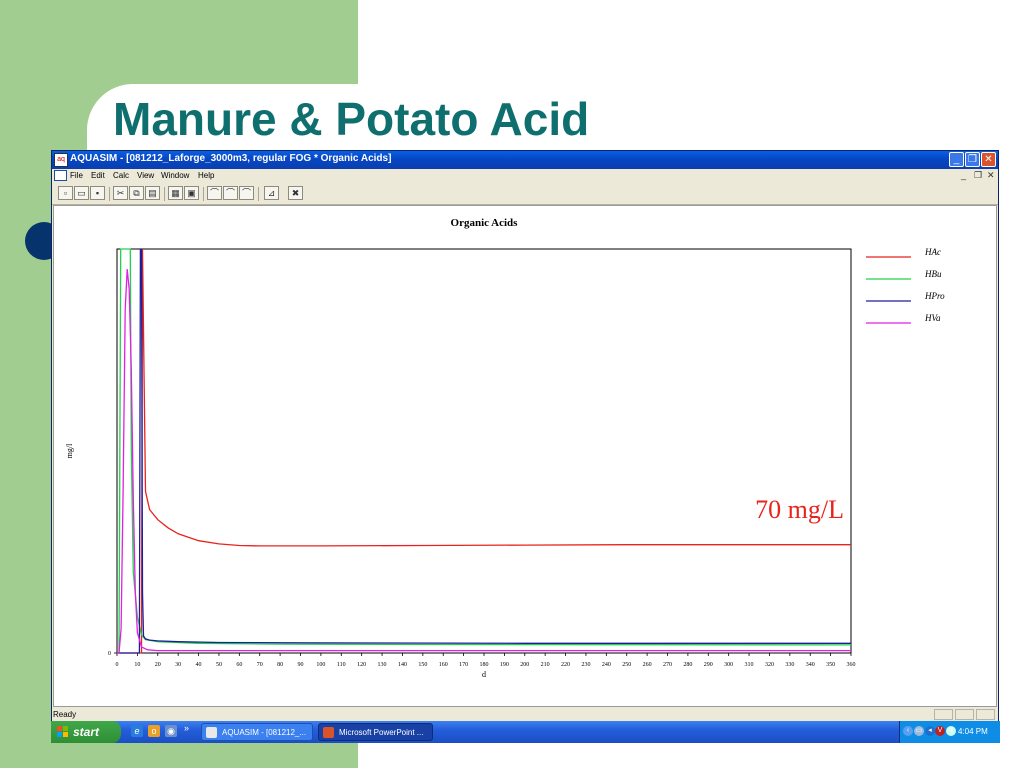  I want to click on close-button: ✕, so click(988, 159).